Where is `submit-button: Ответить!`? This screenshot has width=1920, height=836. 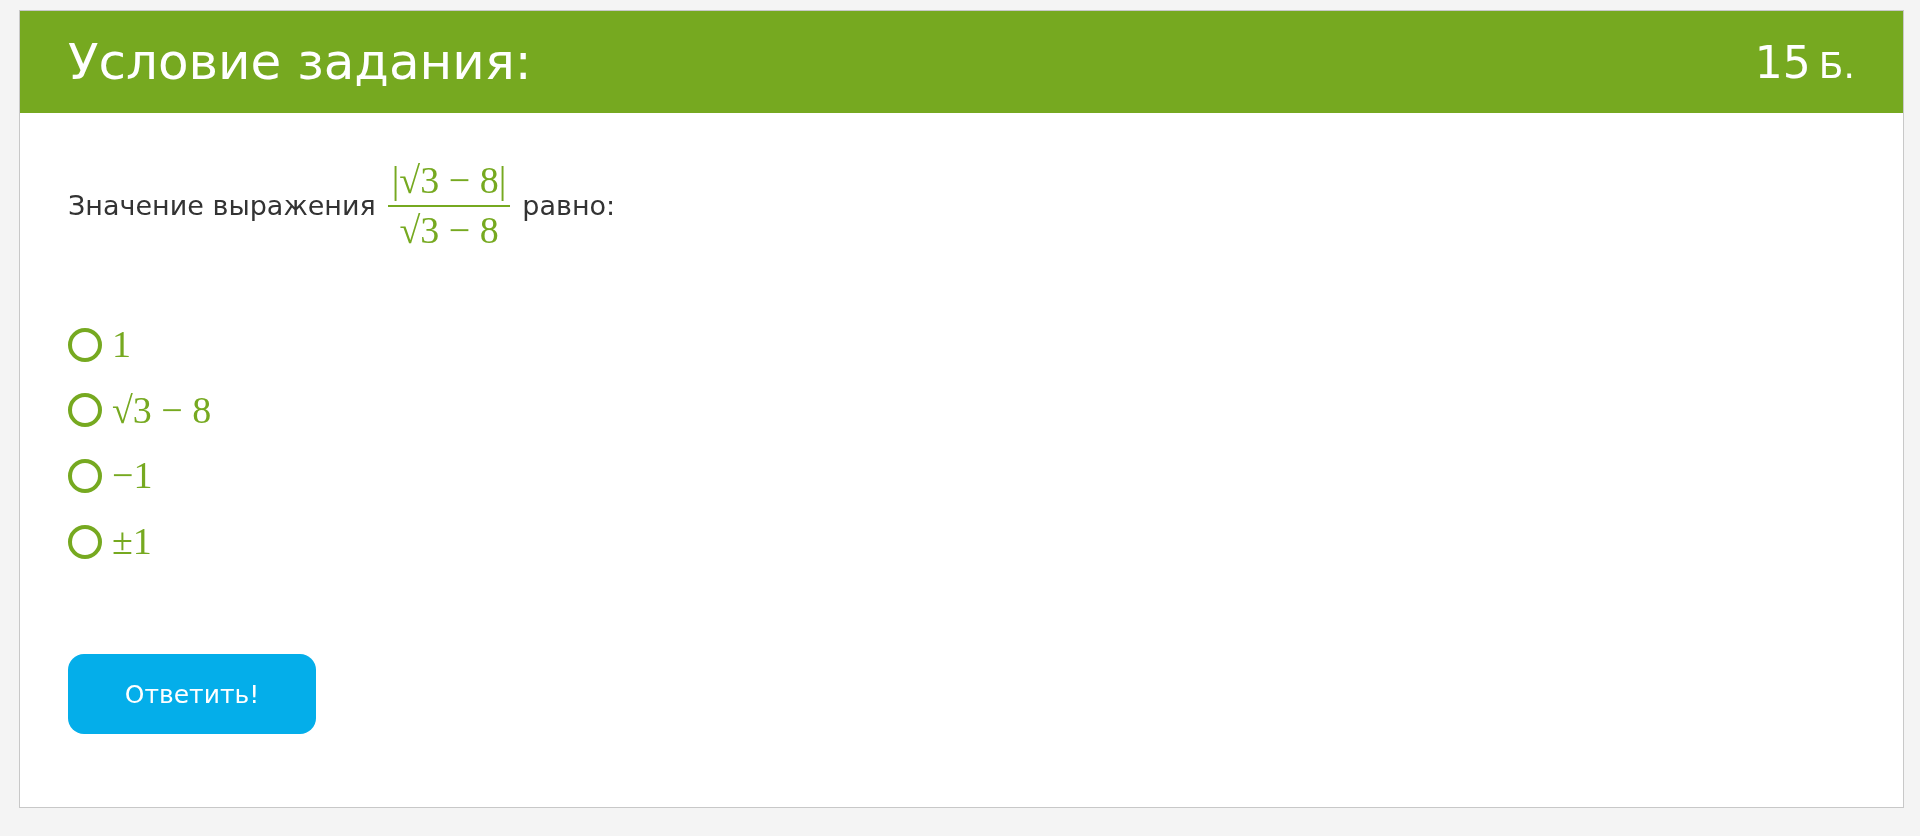
submit-button: Ответить! is located at coordinates (192, 694).